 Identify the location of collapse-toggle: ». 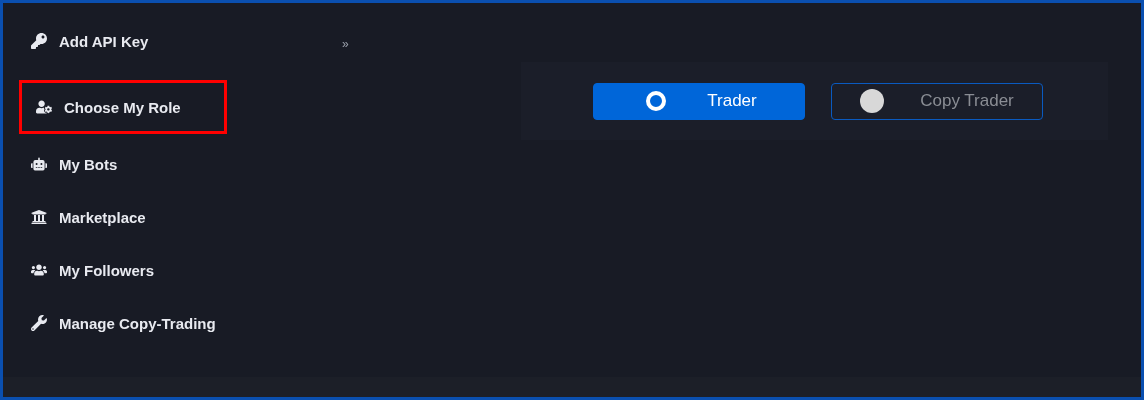
(345, 44).